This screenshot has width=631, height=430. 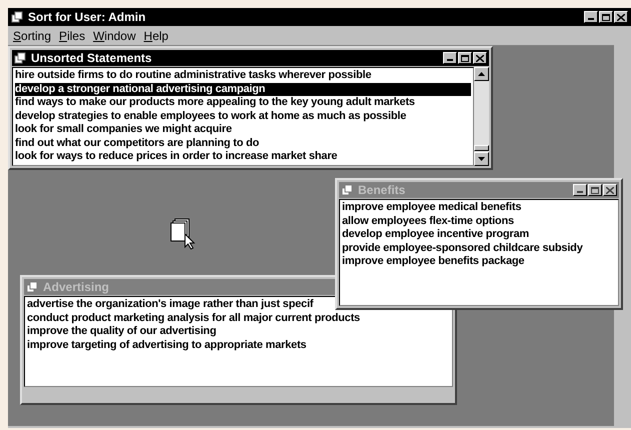 What do you see at coordinates (121, 331) in the screenshot?
I see `statement-item: improve the quality of our advertising` at bounding box center [121, 331].